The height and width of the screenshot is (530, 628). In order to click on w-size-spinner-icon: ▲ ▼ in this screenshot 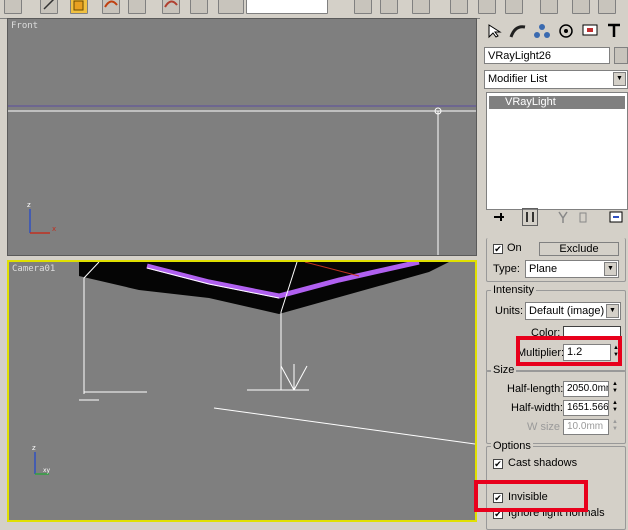, I will do `click(615, 427)`.